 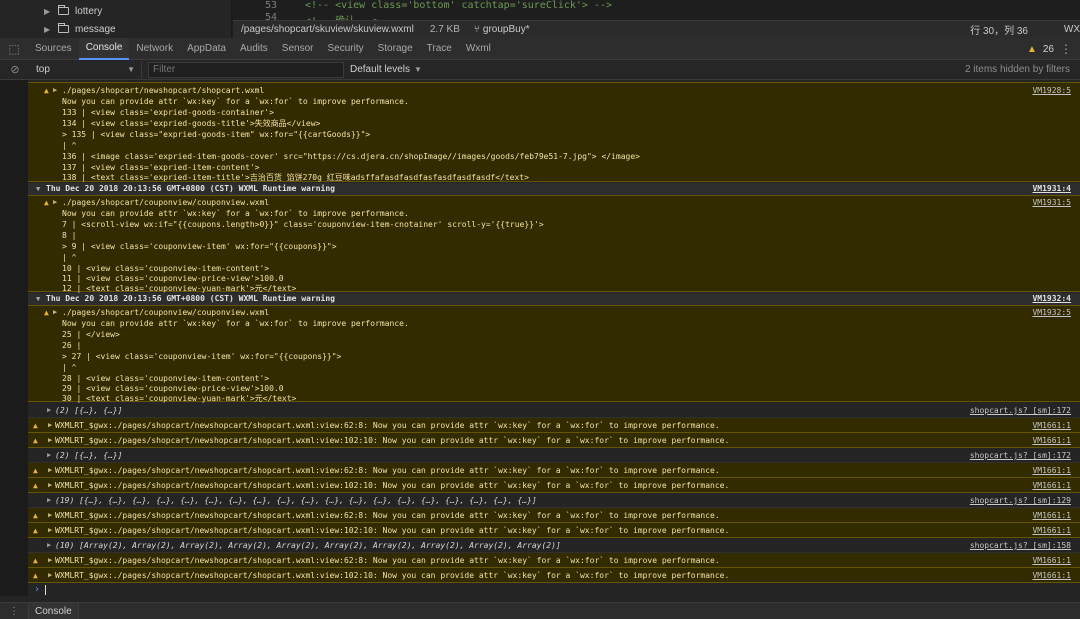 What do you see at coordinates (53, 49) in the screenshot?
I see `tab-sources: Sources` at bounding box center [53, 49].